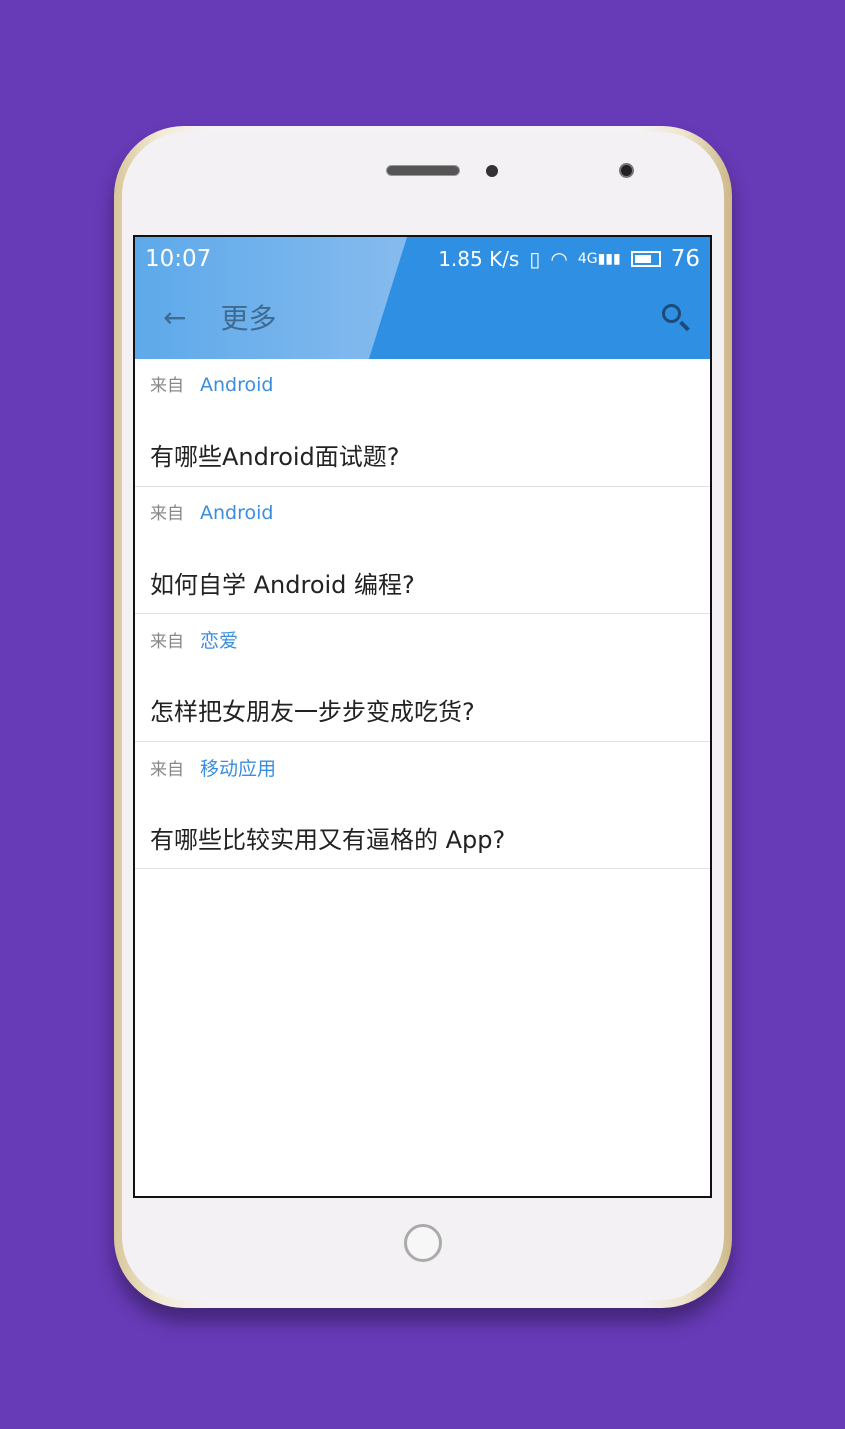 The height and width of the screenshot is (1429, 845). I want to click on list-item: 来自 移动应用有哪些比较实用又有逼格的 App?, so click(422, 805).